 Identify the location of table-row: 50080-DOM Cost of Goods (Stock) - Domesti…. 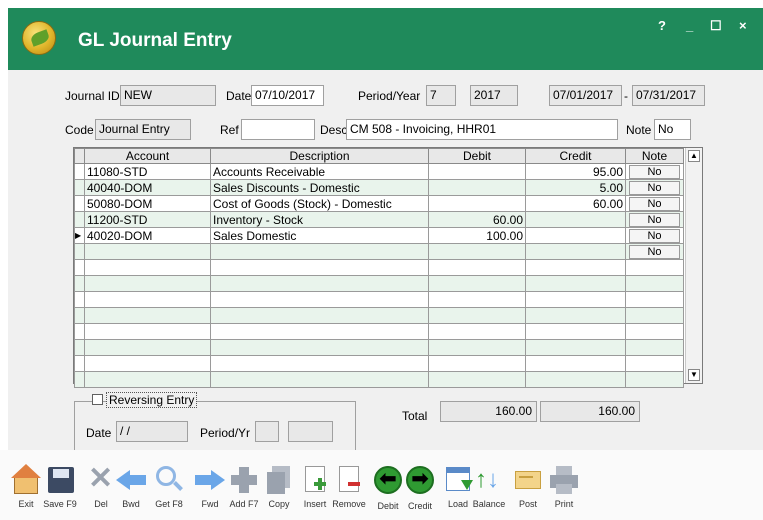
(379, 203).